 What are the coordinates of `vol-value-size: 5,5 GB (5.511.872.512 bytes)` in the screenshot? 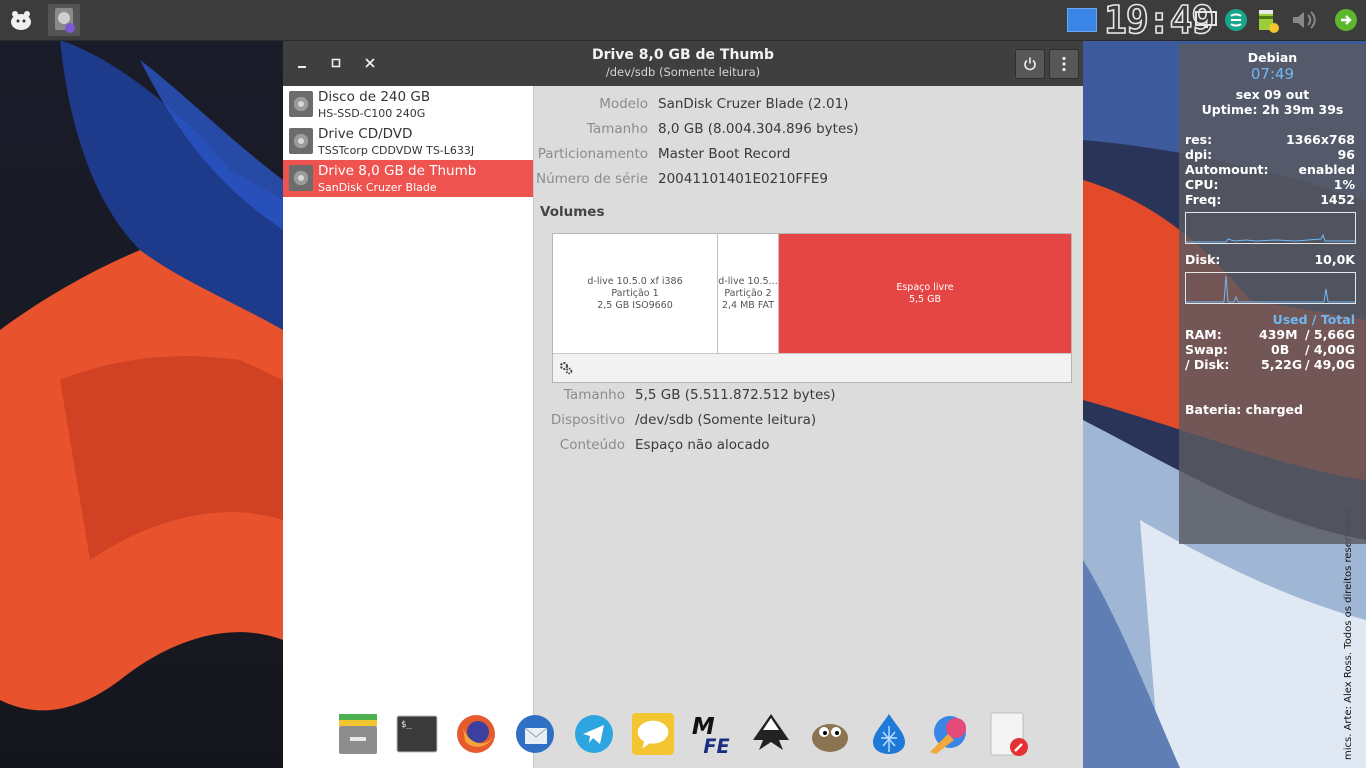 It's located at (735, 395).